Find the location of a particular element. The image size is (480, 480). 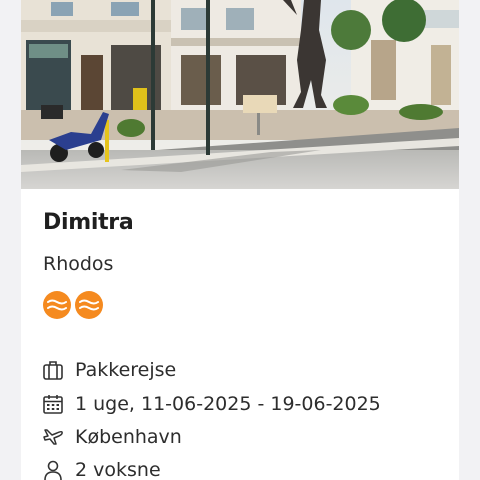

travellers-label: 2 voksne is located at coordinates (118, 469).